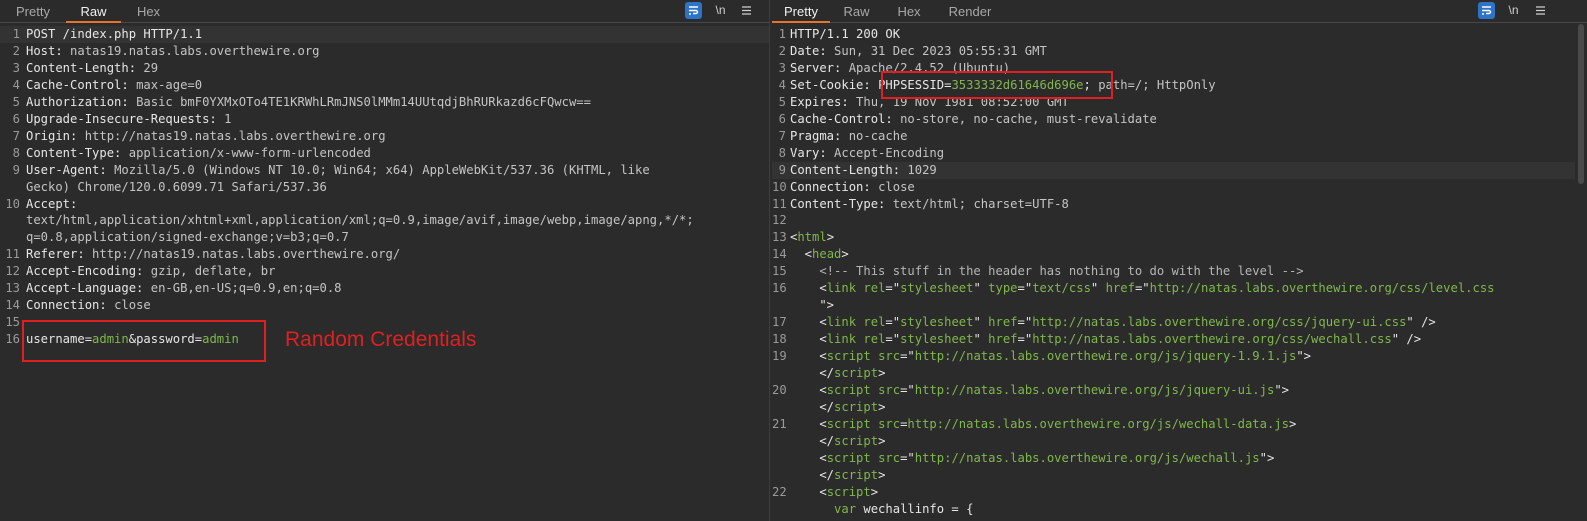 The width and height of the screenshot is (1587, 521). What do you see at coordinates (77, 152) in the screenshot?
I see `code-token: Content-Type:` at bounding box center [77, 152].